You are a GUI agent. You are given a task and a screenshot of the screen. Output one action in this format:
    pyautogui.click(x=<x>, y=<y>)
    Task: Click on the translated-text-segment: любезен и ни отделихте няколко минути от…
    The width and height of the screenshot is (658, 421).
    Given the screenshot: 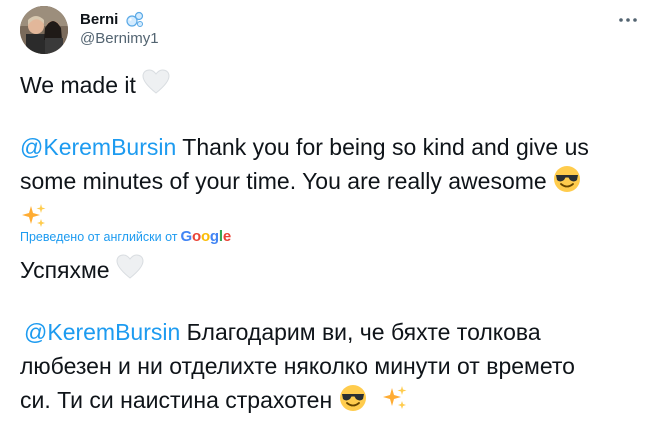 What is the action you would take?
    pyautogui.click(x=297, y=366)
    